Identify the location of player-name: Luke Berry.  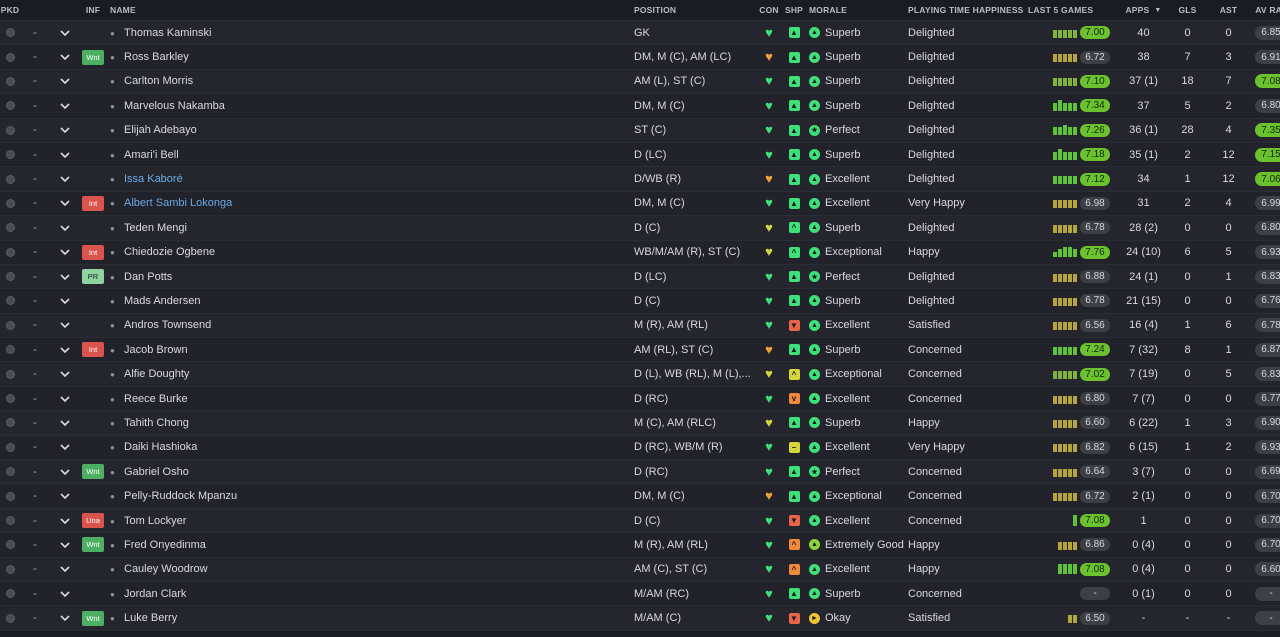
(150, 618).